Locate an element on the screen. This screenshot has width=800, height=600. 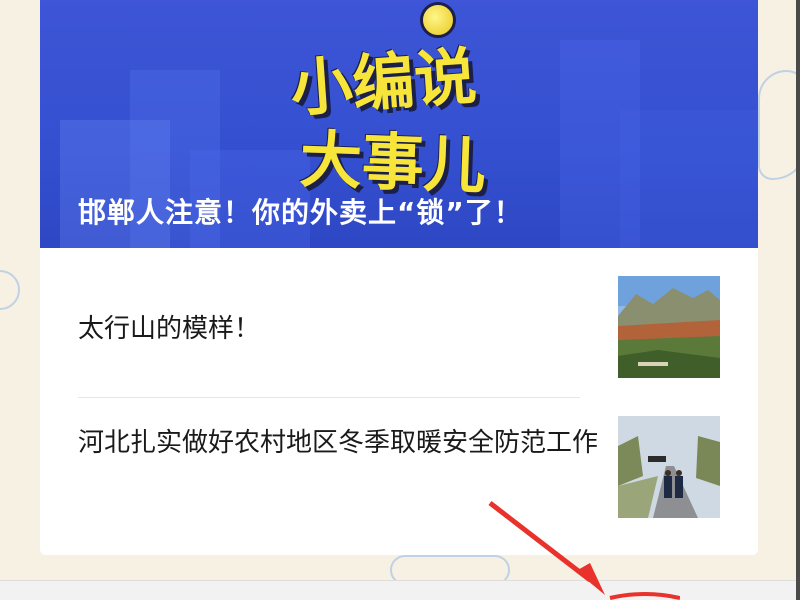
annotation-arrow-icon is located at coordinates (584, 550).